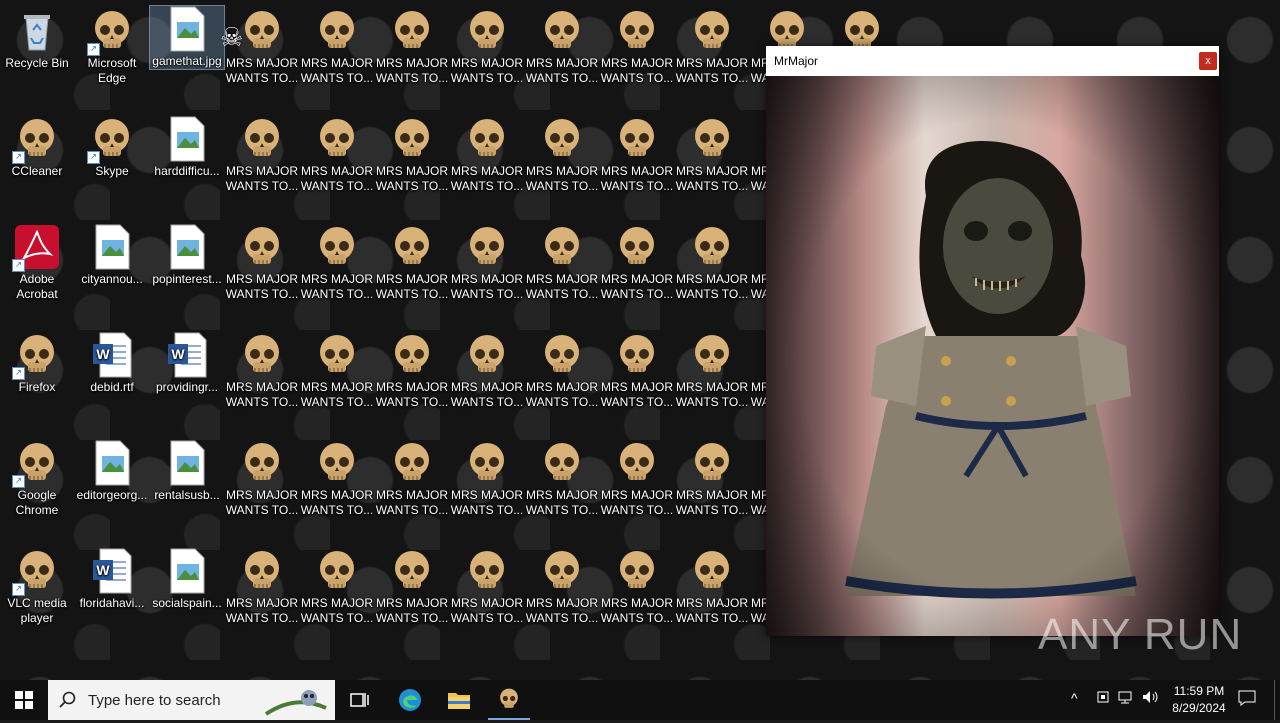  Describe the element at coordinates (112, 47) in the screenshot. I see `desktop-icon-edge: ↗ Microsoft Edge` at that location.